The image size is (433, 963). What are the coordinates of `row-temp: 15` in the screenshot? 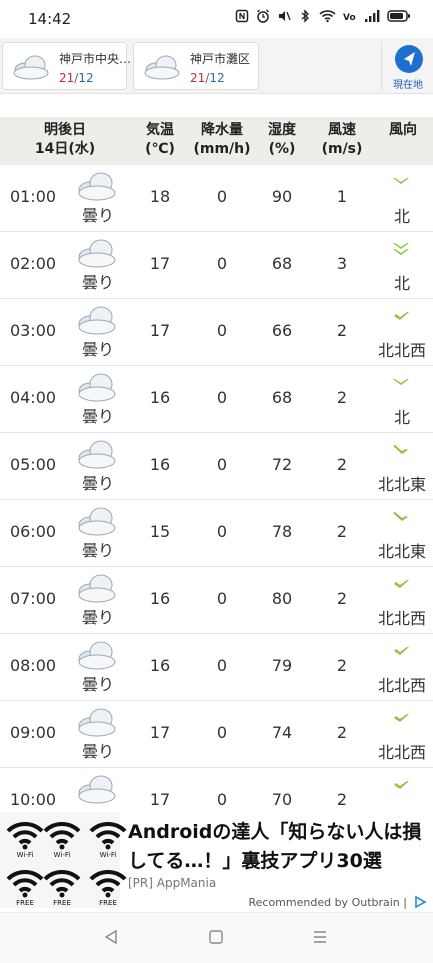 It's located at (160, 531).